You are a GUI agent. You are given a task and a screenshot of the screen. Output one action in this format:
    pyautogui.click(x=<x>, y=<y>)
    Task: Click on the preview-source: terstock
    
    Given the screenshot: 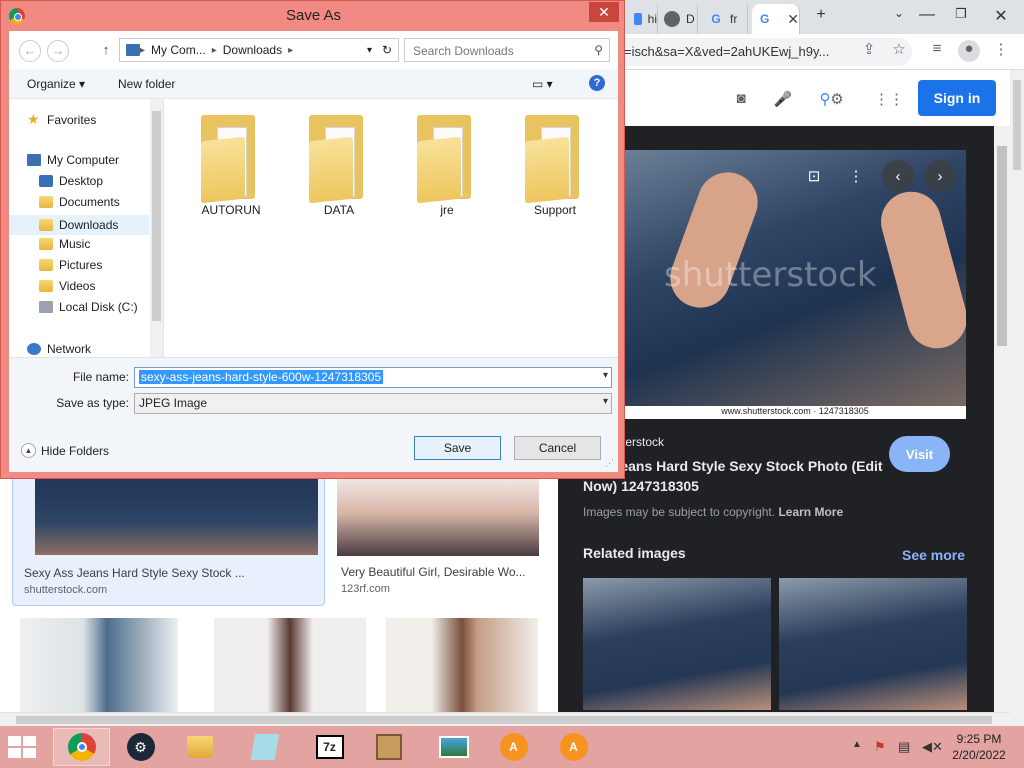 What is the action you would take?
    pyautogui.click(x=643, y=442)
    